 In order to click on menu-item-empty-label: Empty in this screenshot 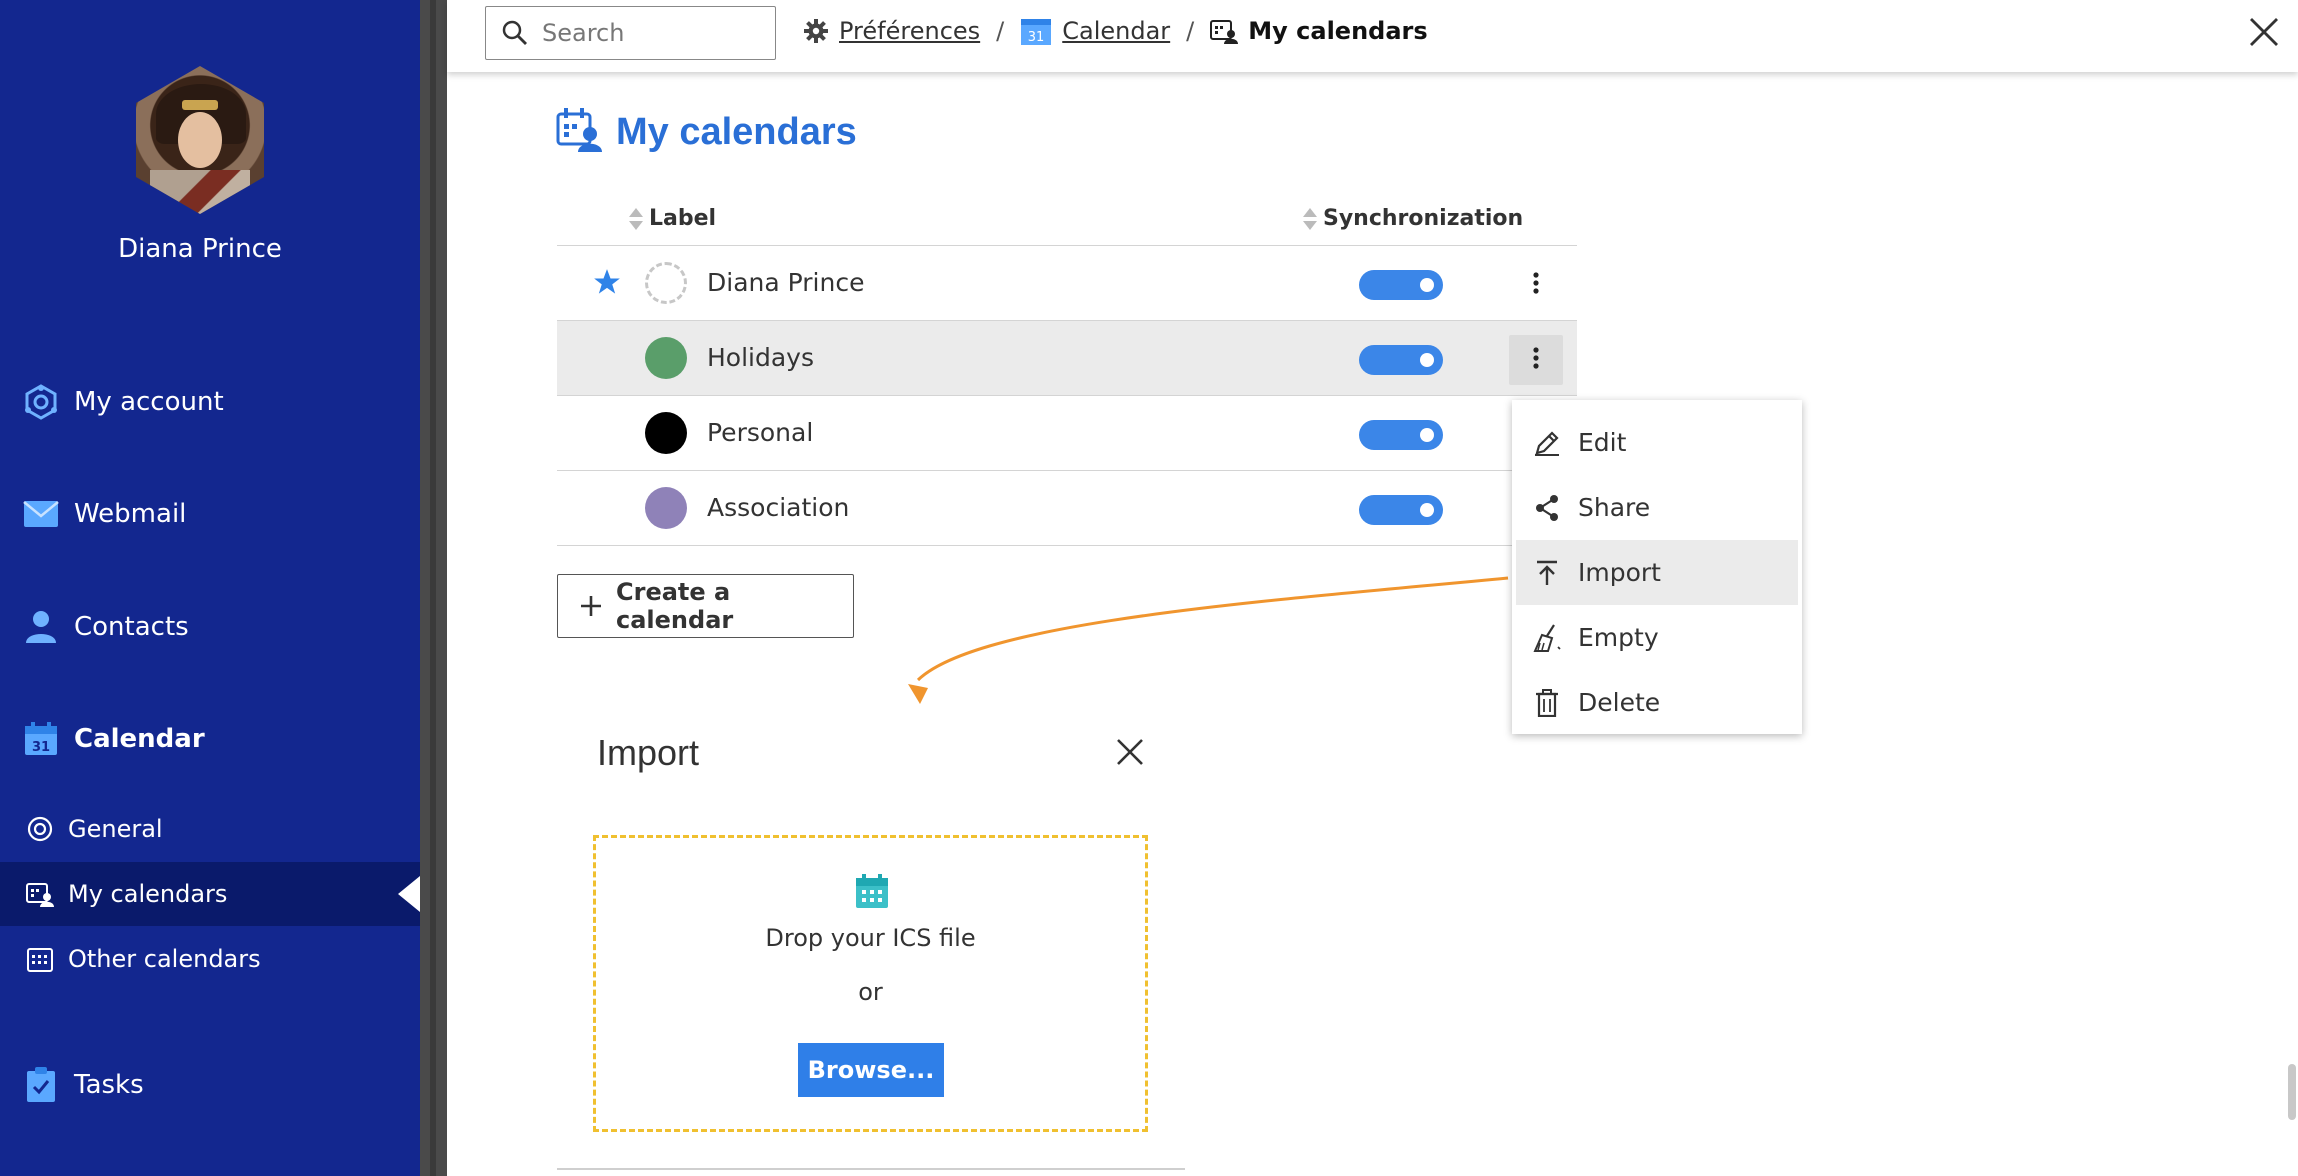, I will do `click(1618, 637)`.